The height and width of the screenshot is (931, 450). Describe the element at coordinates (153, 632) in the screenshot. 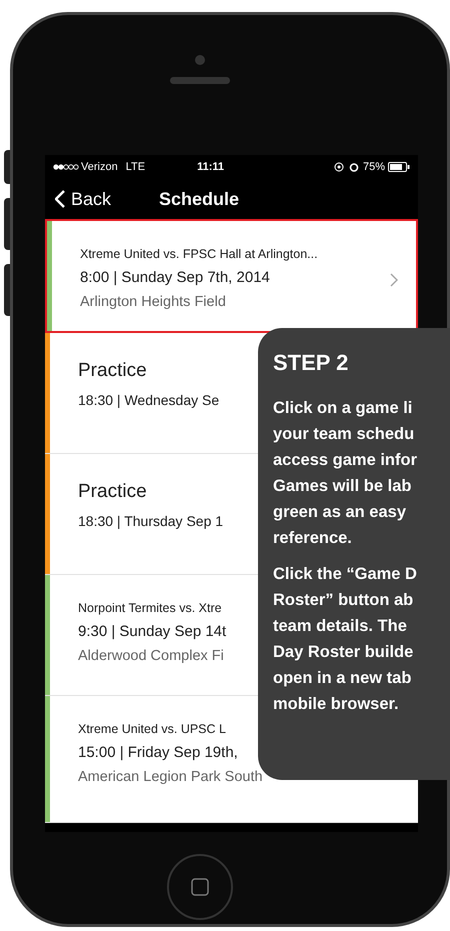

I see `event-time: 9:30 | Sunday Sep 14t` at that location.